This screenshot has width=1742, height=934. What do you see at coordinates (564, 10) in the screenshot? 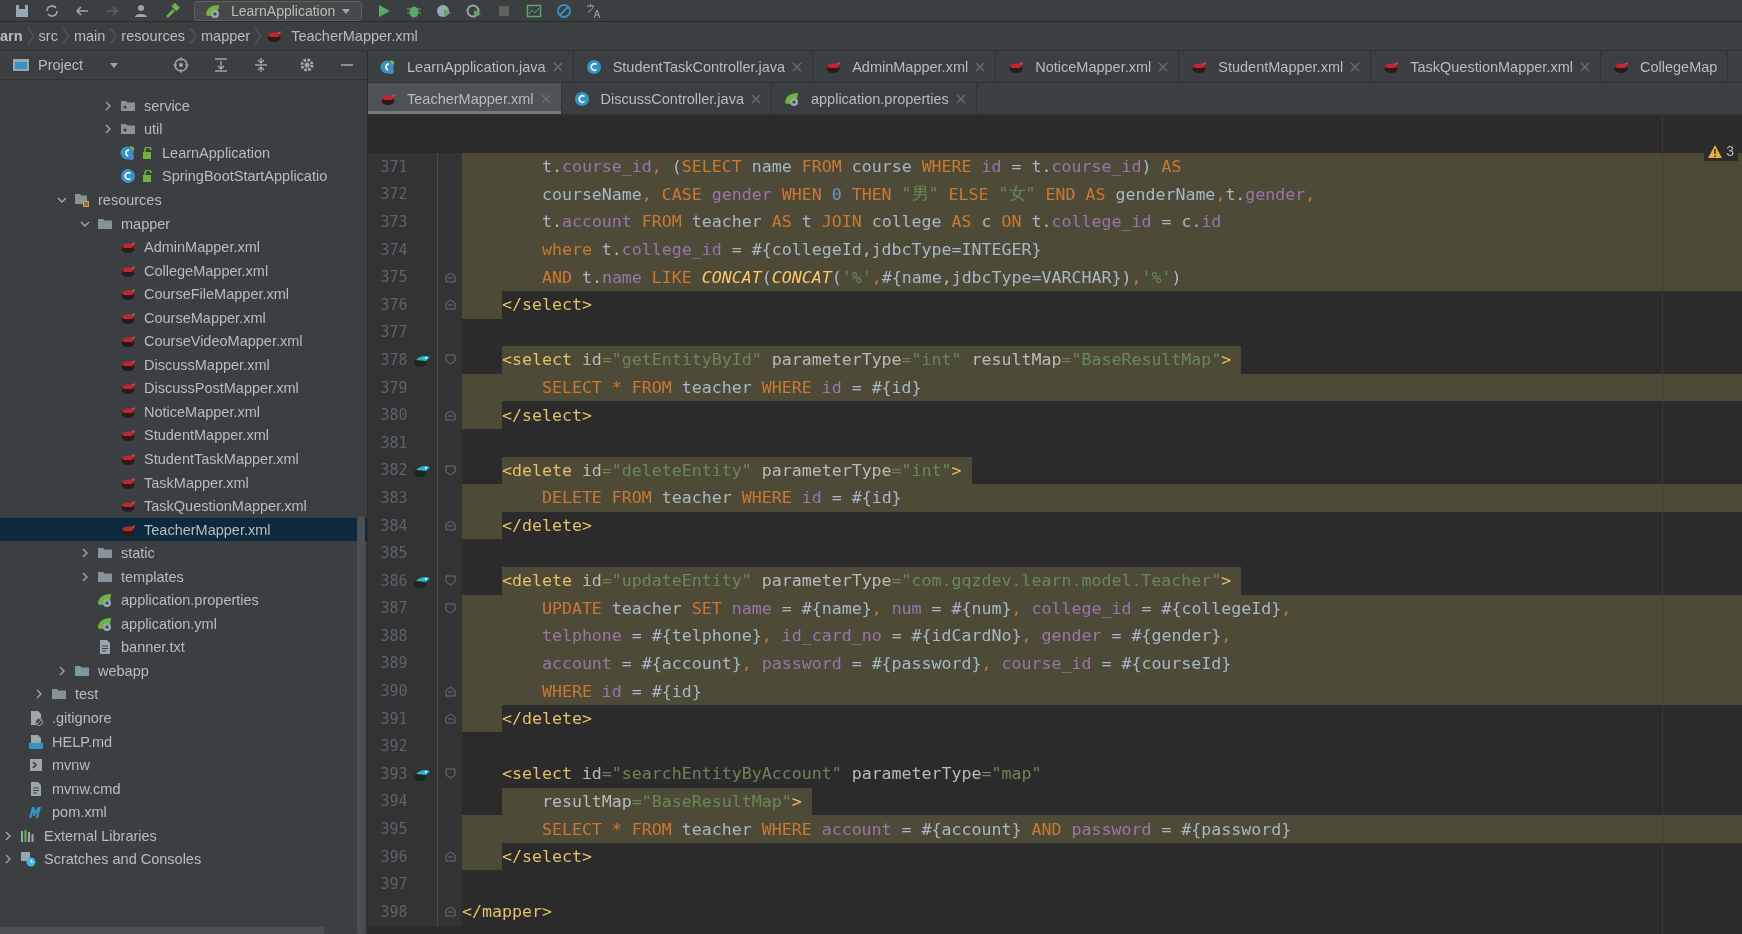
I see `no-entry-icon` at bounding box center [564, 10].